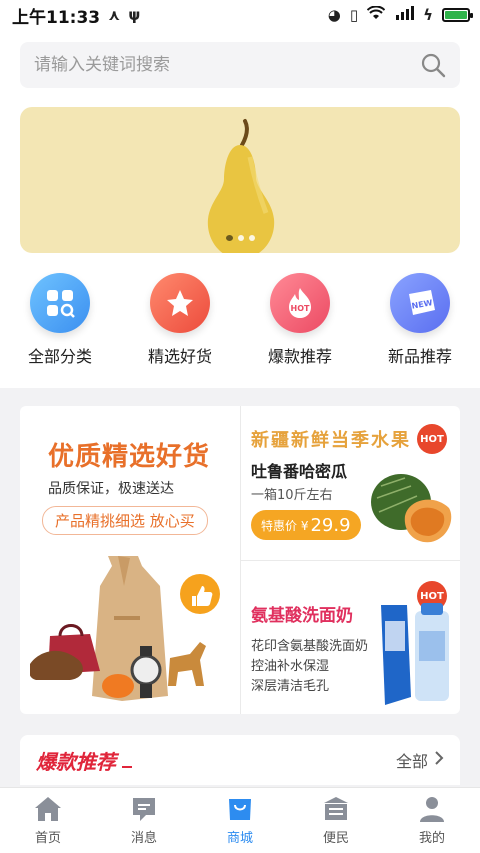  I want to click on signal-icon, so click(404, 15).